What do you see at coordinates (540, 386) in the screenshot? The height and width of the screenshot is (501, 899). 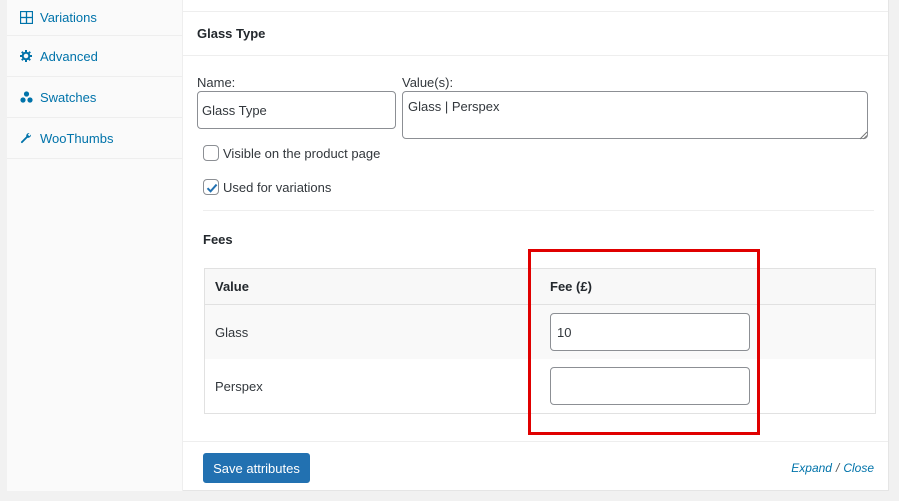 I see `table-row: Perspex` at bounding box center [540, 386].